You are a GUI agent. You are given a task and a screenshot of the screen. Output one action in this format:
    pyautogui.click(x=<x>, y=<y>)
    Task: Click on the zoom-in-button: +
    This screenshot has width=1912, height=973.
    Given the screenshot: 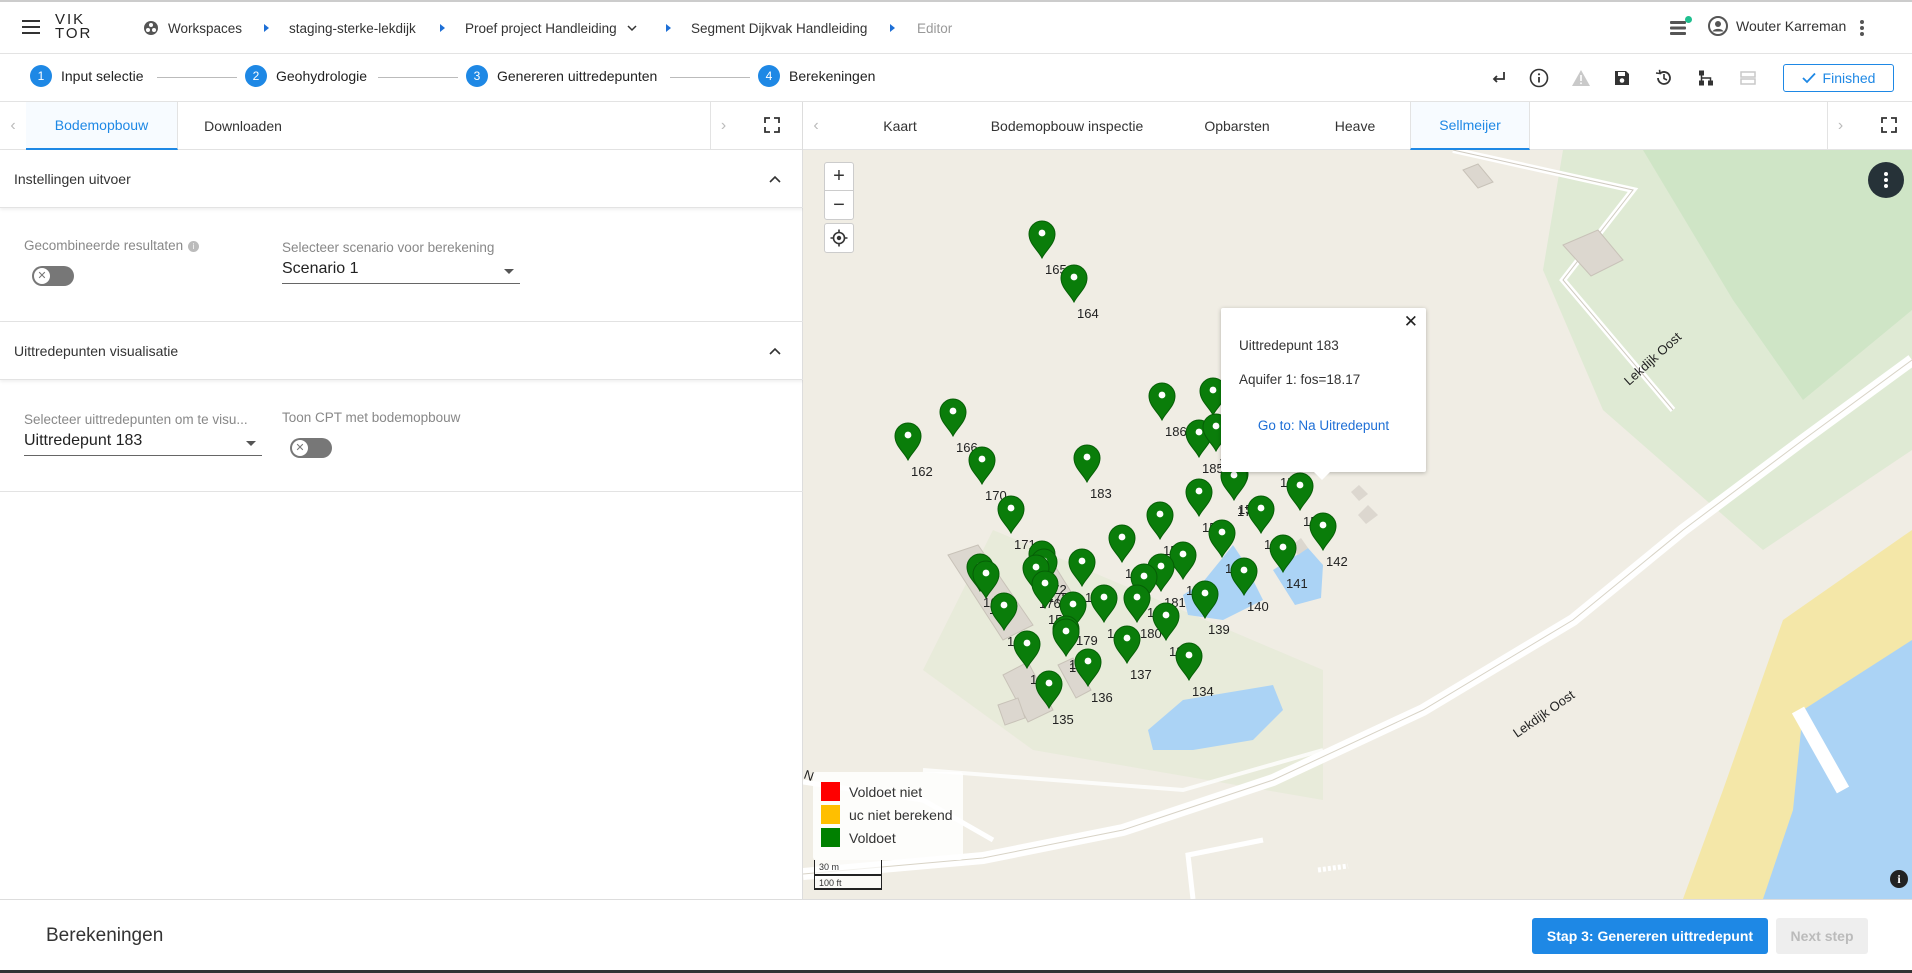 What is the action you would take?
    pyautogui.click(x=839, y=177)
    